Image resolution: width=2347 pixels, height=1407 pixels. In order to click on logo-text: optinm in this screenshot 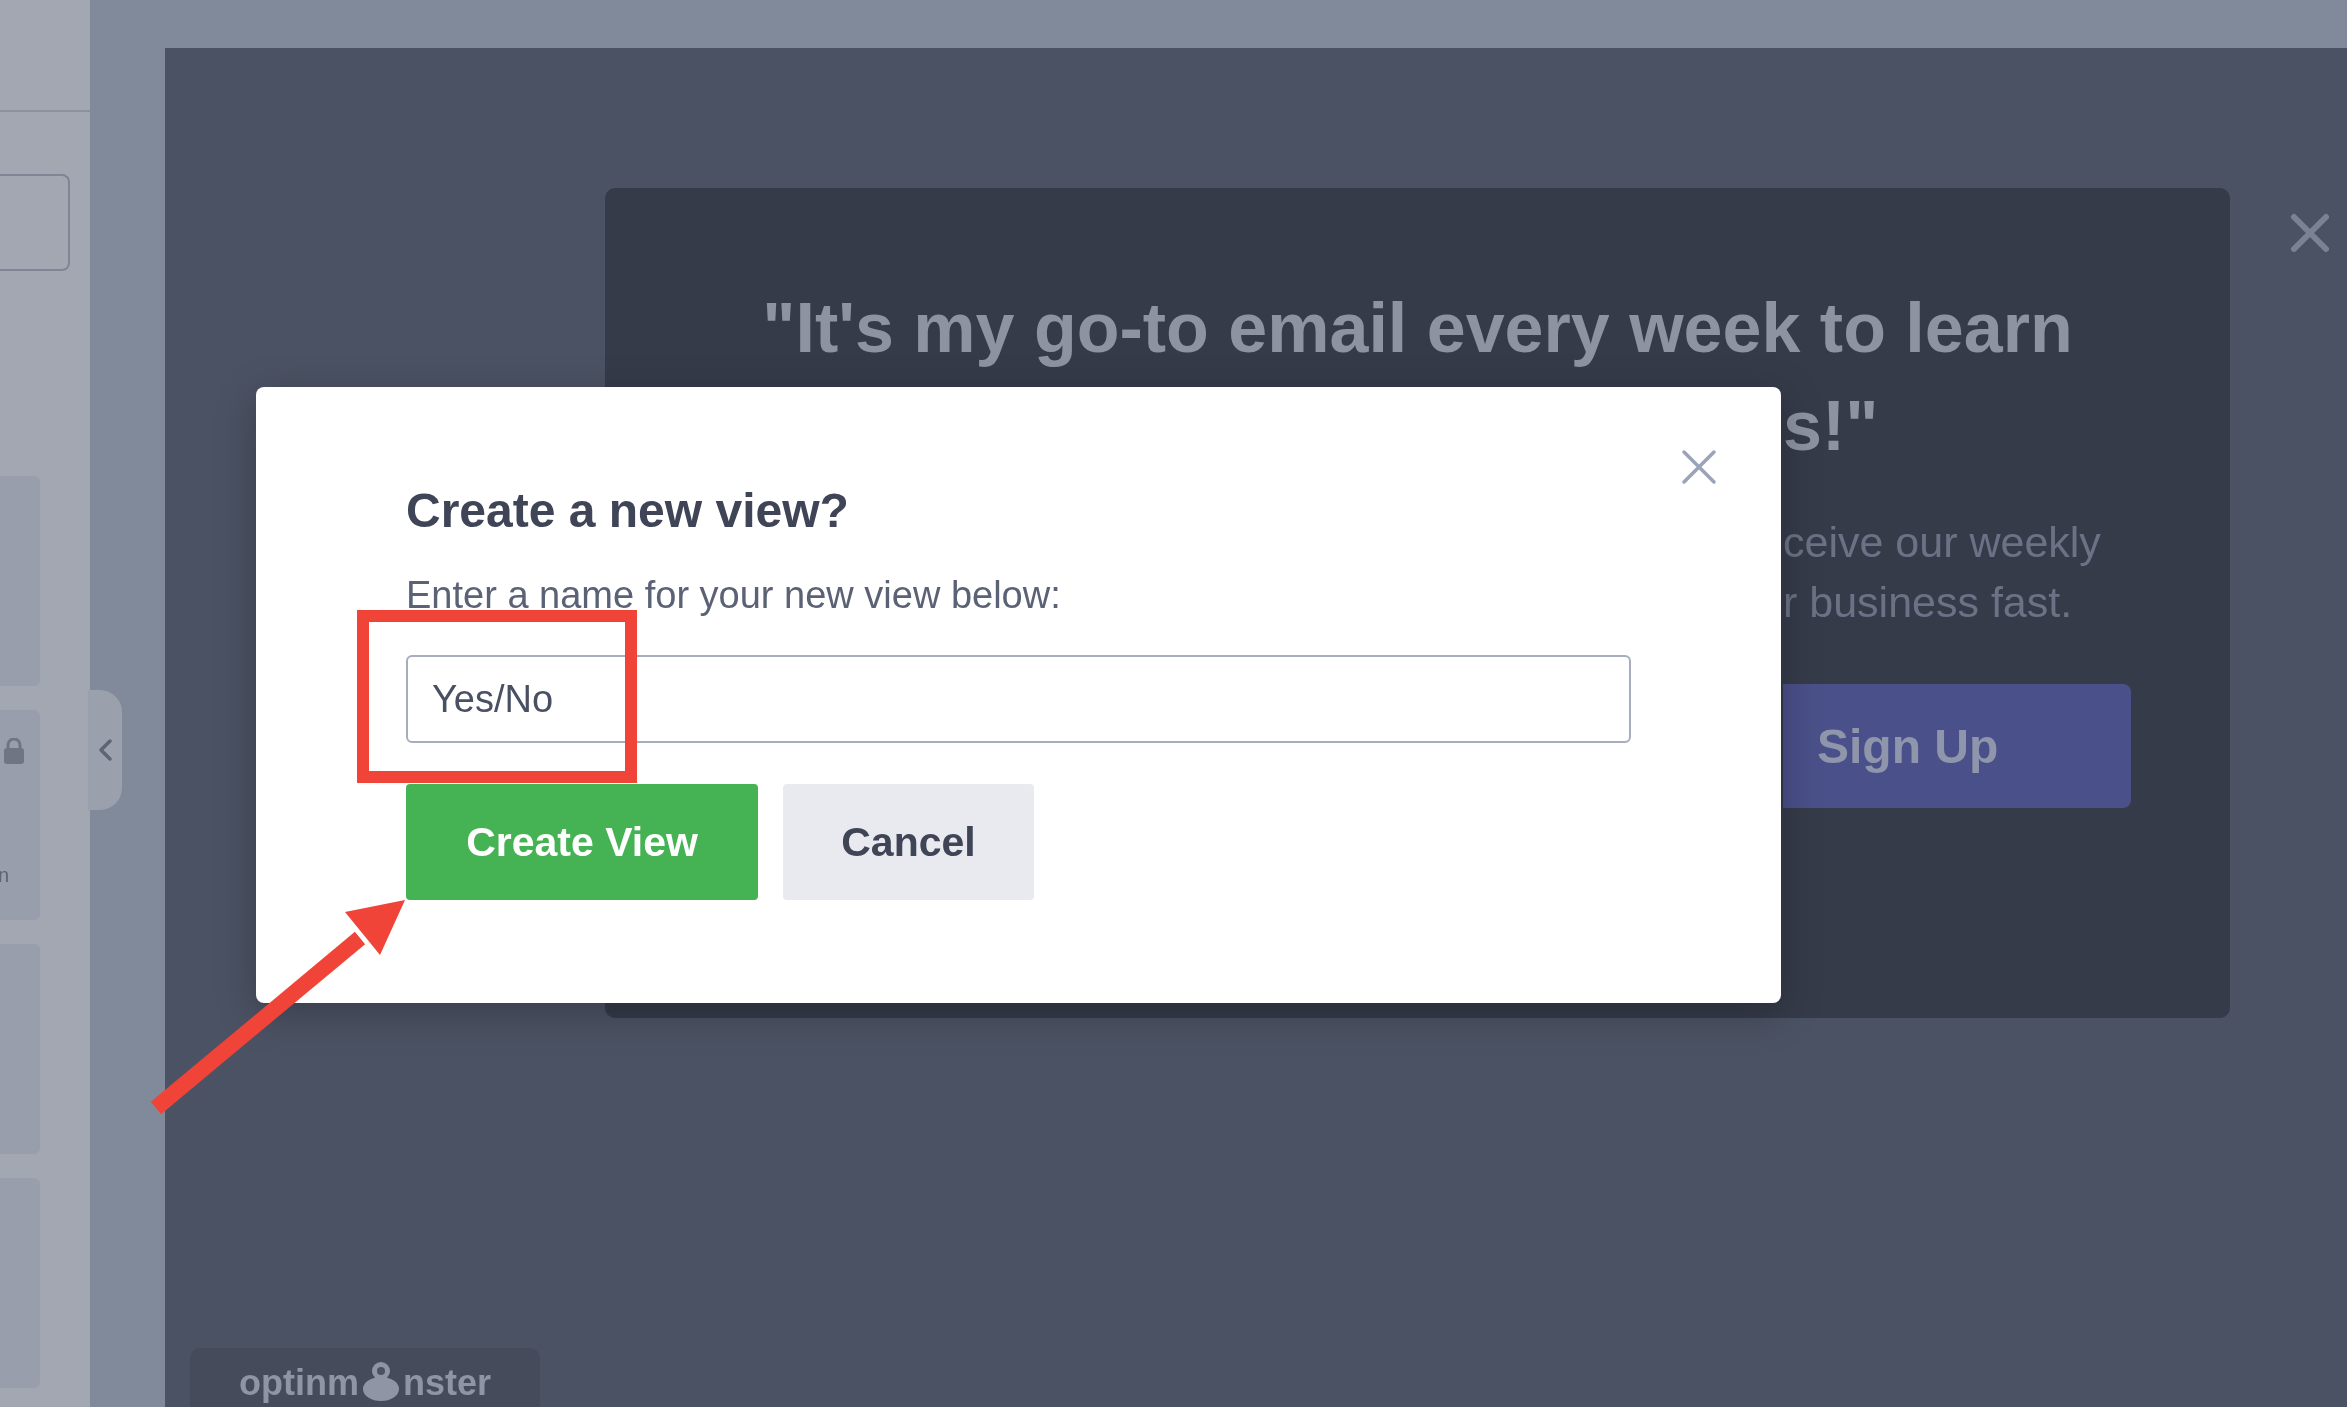, I will do `click(299, 1383)`.